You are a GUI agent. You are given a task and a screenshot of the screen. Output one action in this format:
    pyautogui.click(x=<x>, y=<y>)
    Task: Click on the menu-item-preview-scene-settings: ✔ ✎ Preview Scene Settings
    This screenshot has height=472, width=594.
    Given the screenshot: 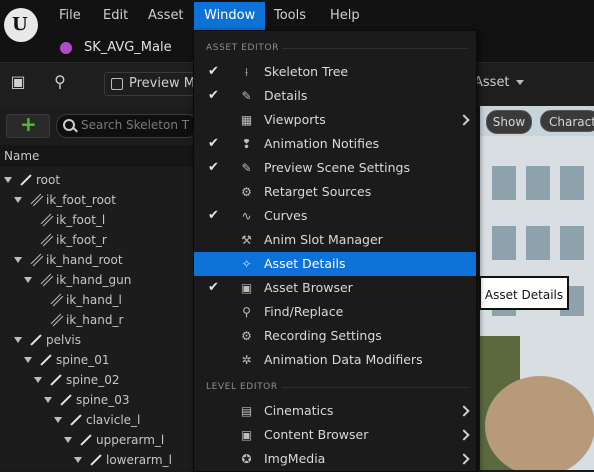 What is the action you would take?
    pyautogui.click(x=335, y=168)
    